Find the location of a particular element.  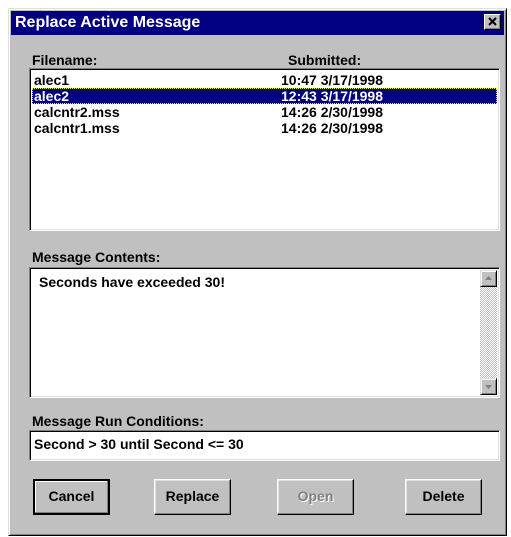

replace-button: Replace is located at coordinates (192, 497).